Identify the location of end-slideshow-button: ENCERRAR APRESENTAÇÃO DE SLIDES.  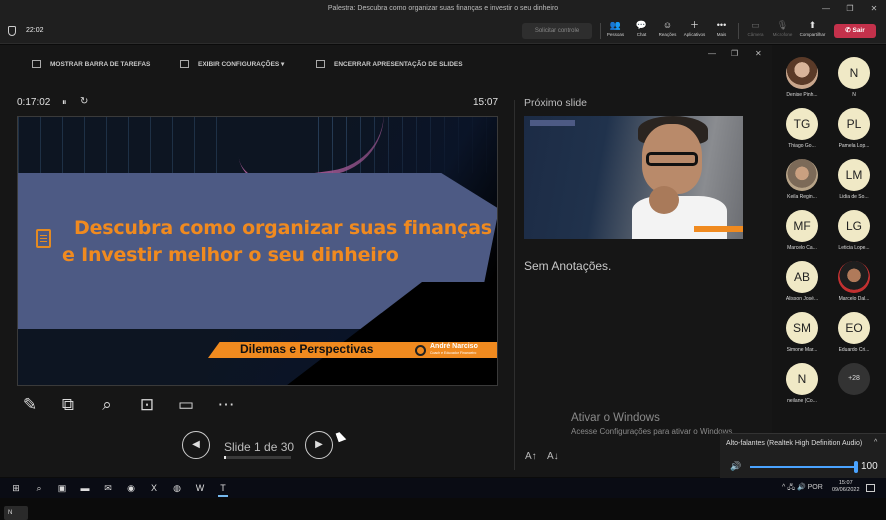
(389, 65).